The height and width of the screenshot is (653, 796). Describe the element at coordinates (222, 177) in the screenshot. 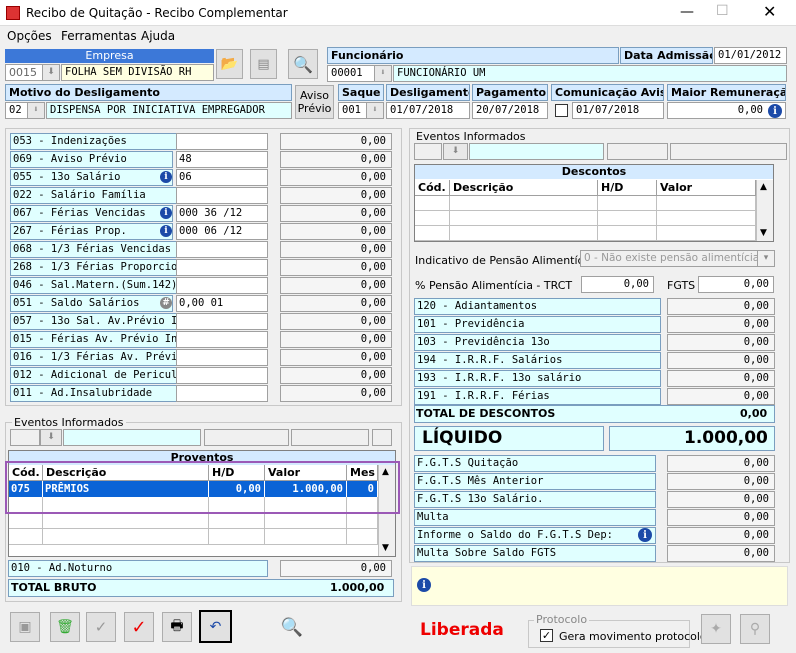

I see `left-row-extra: 06` at that location.